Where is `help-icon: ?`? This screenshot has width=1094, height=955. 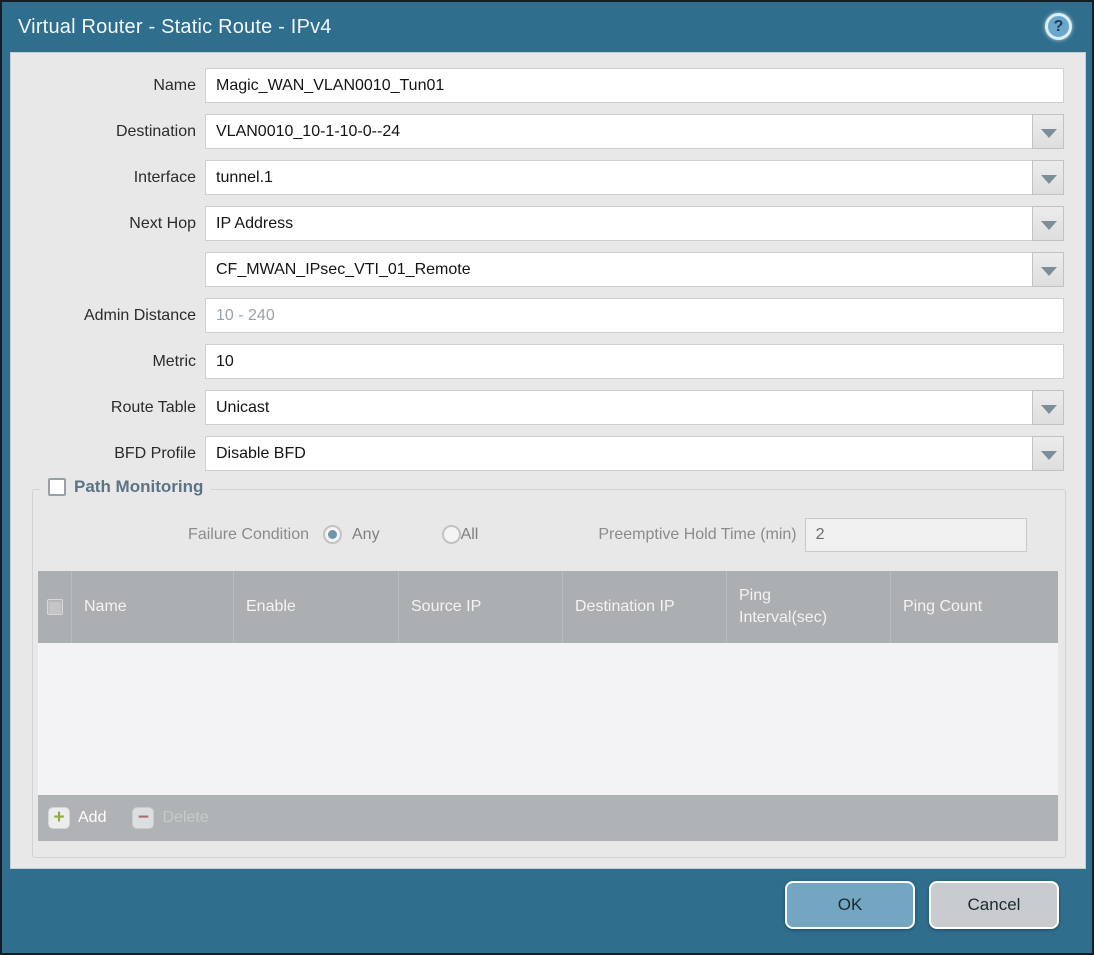 help-icon: ? is located at coordinates (1058, 26).